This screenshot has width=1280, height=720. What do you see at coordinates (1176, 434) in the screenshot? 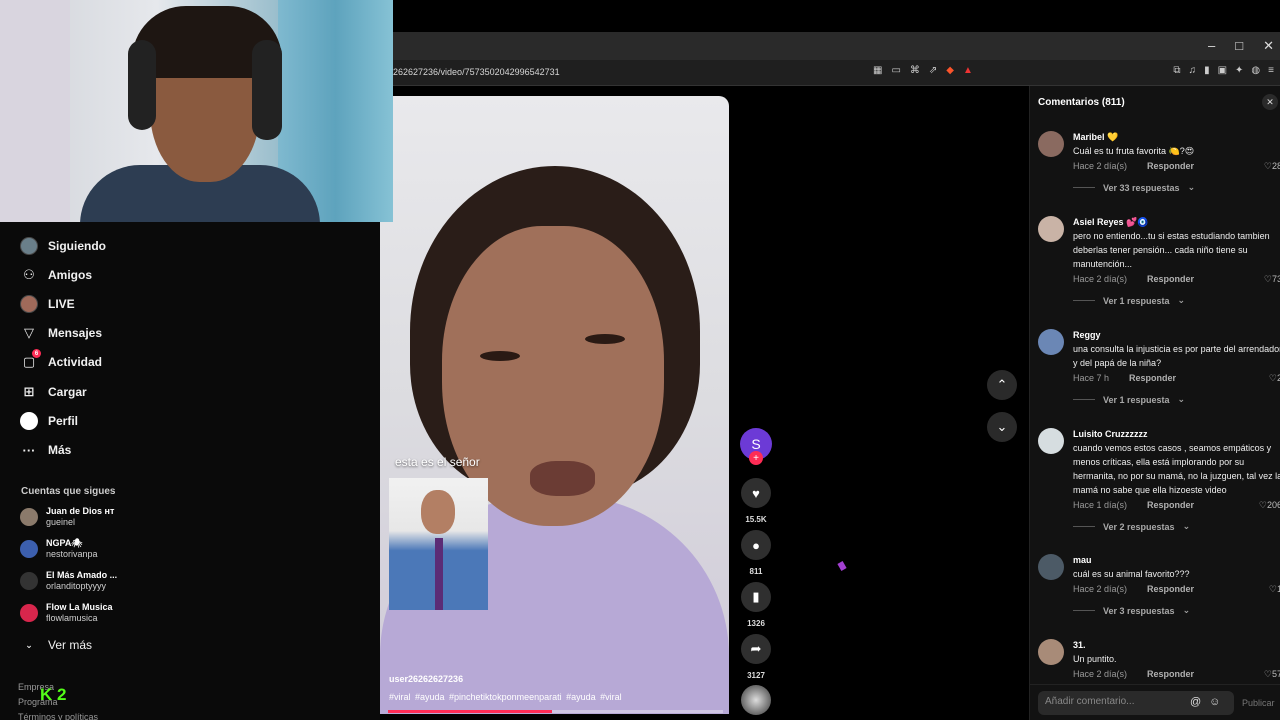
I see `comment-author: Luisito Cruzzzzzz` at bounding box center [1176, 434].